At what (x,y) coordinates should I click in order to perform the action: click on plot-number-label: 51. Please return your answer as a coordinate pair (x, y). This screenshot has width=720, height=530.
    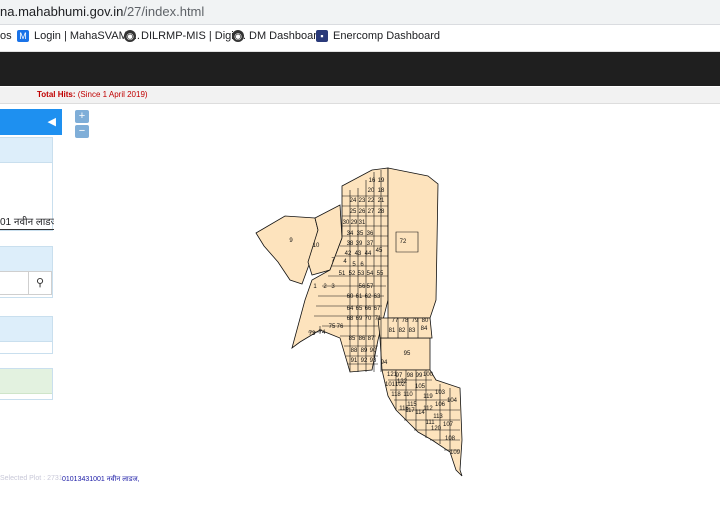
    Looking at the image, I should click on (342, 274).